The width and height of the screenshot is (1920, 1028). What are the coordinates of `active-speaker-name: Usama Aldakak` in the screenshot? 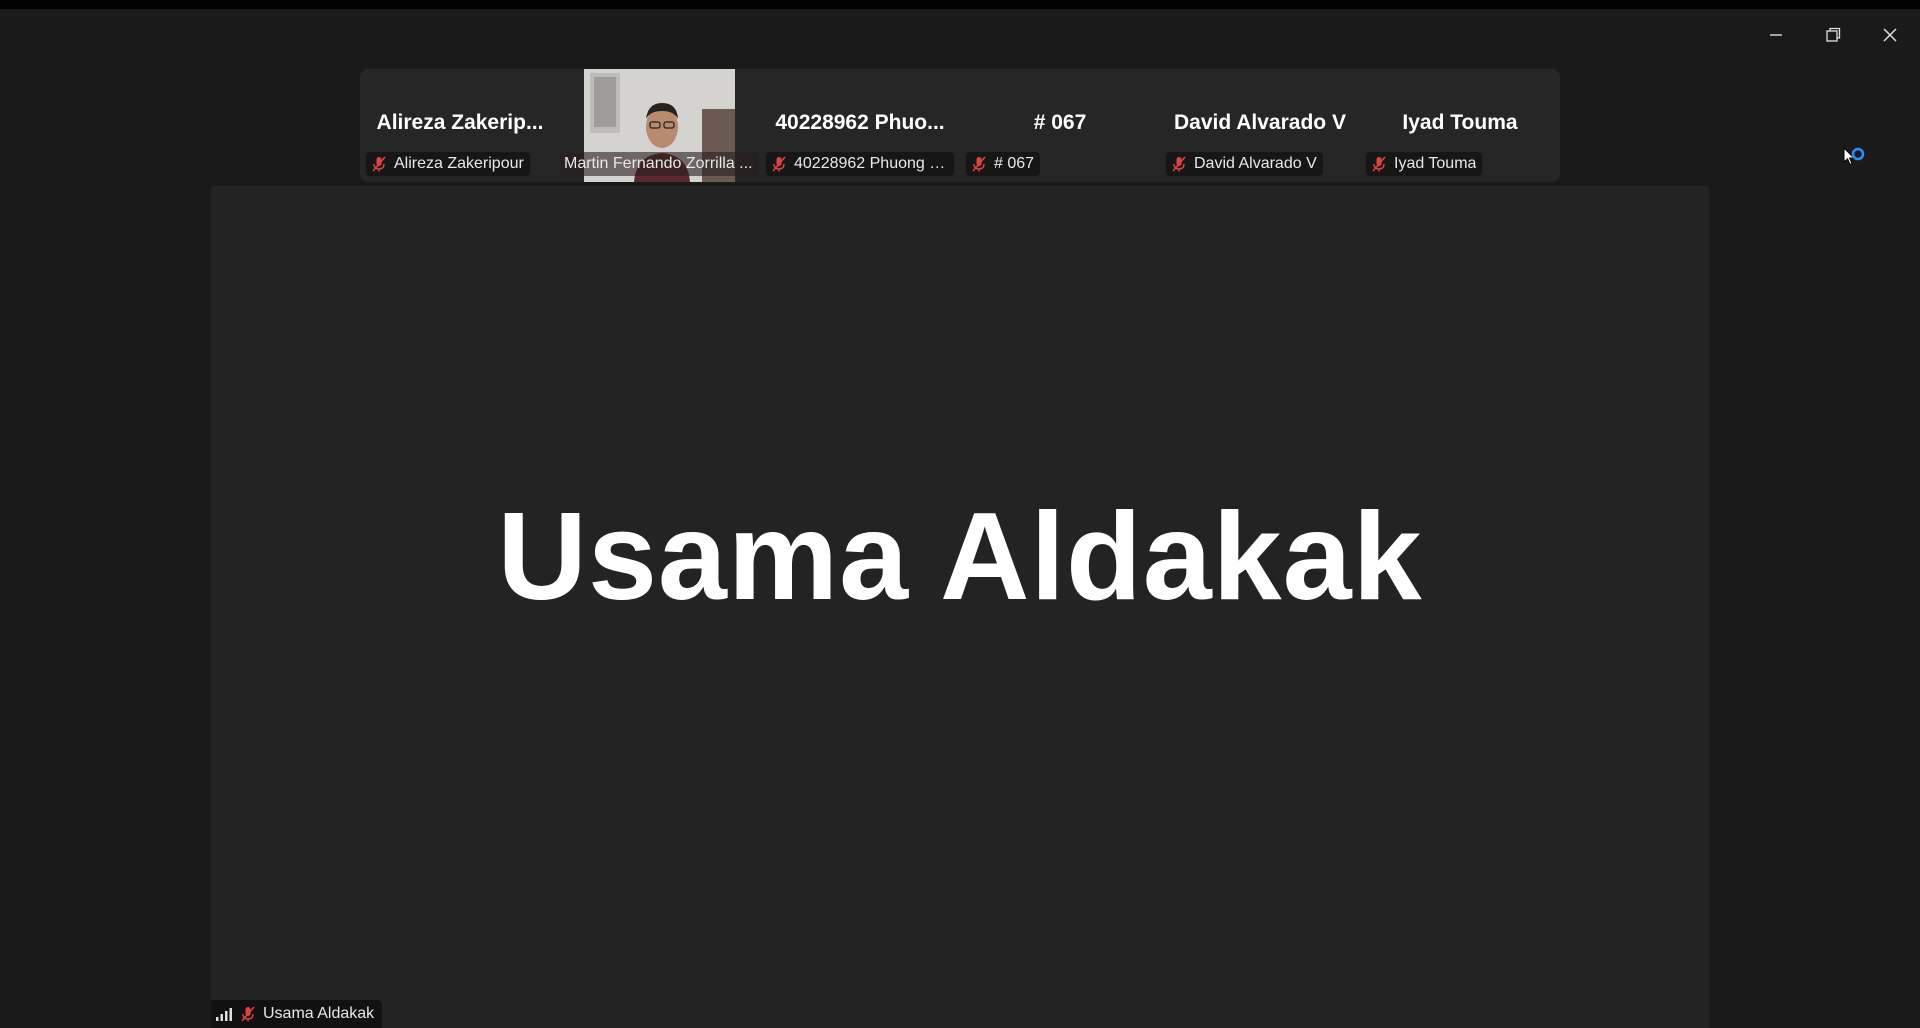 It's located at (319, 1013).